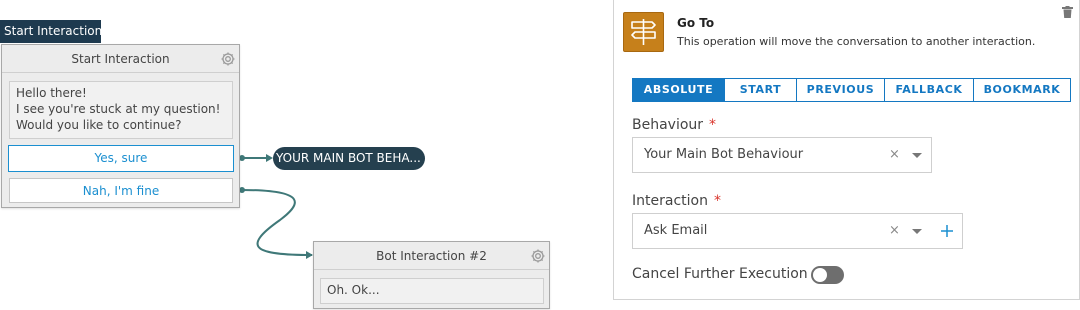 The width and height of the screenshot is (1080, 310). I want to click on interaction-label: Interaction *, so click(676, 201).